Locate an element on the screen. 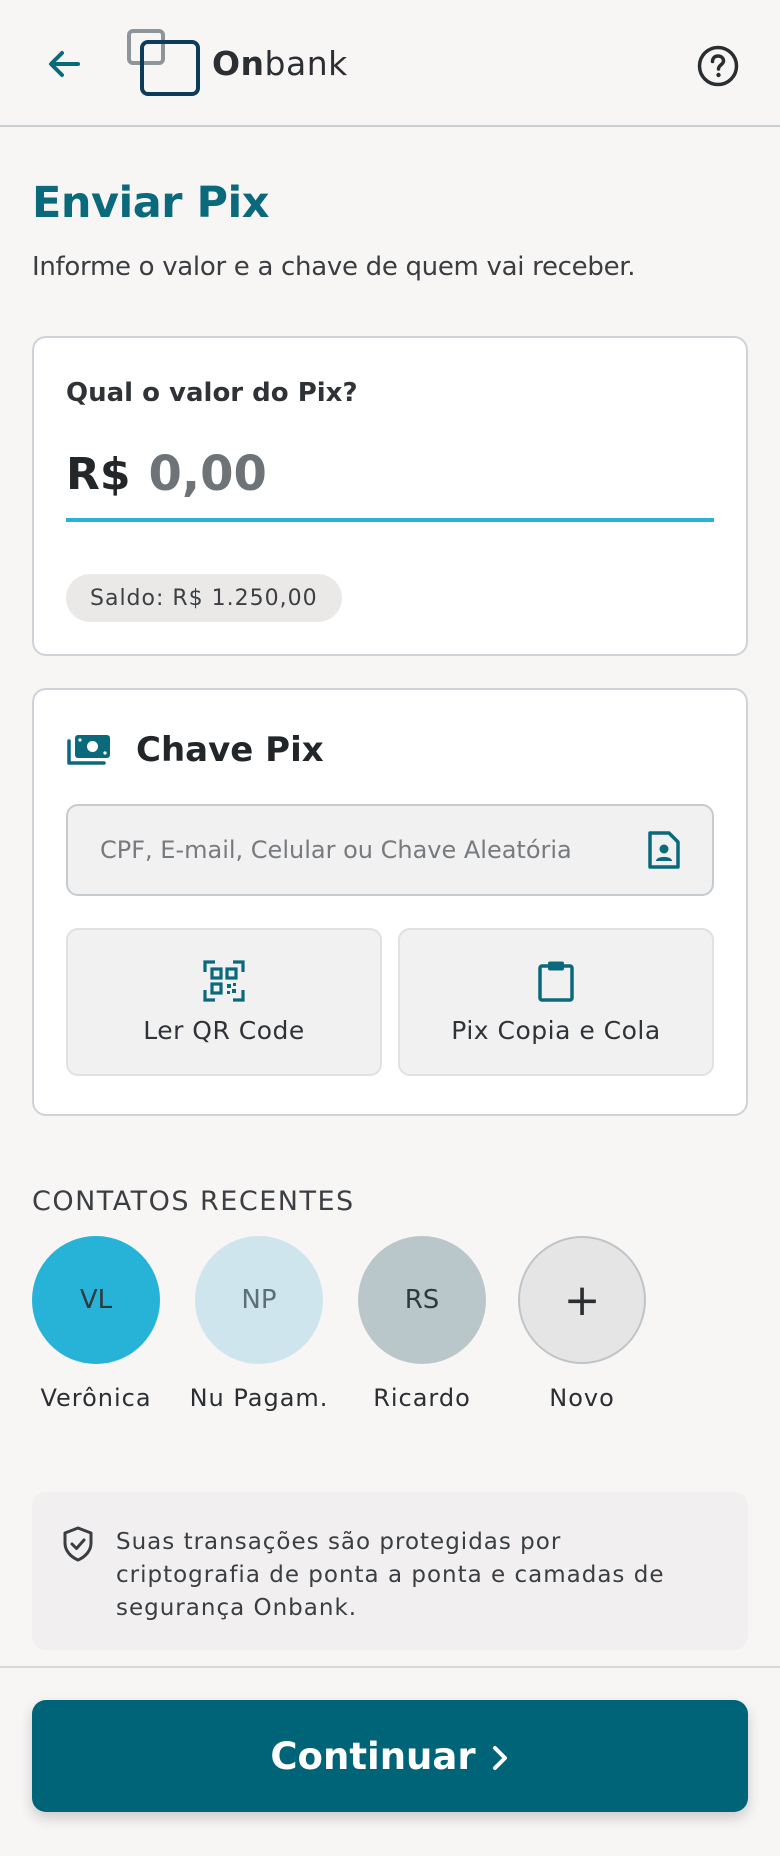 The image size is (780, 1856). back-button is located at coordinates (64, 64).